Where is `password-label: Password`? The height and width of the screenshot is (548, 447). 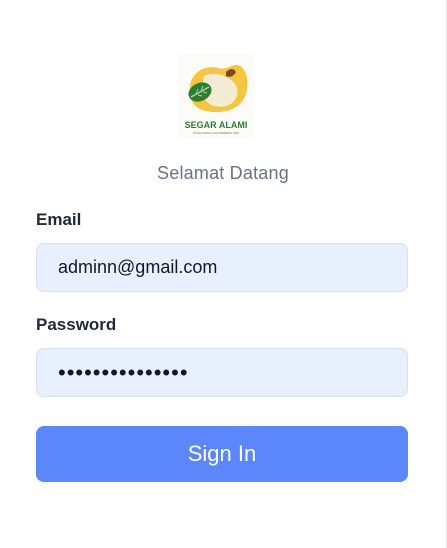 password-label: Password is located at coordinates (76, 324).